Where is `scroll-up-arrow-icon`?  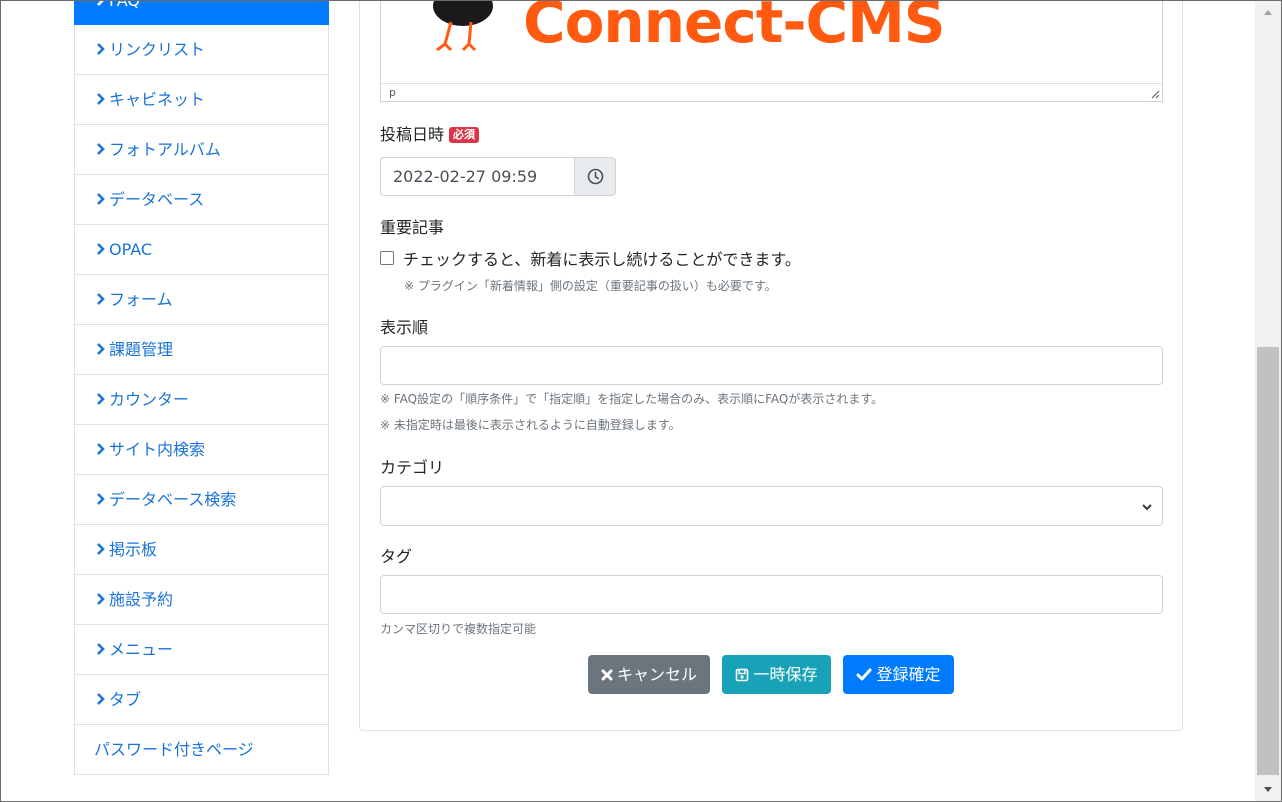 scroll-up-arrow-icon is located at coordinates (1268, 13).